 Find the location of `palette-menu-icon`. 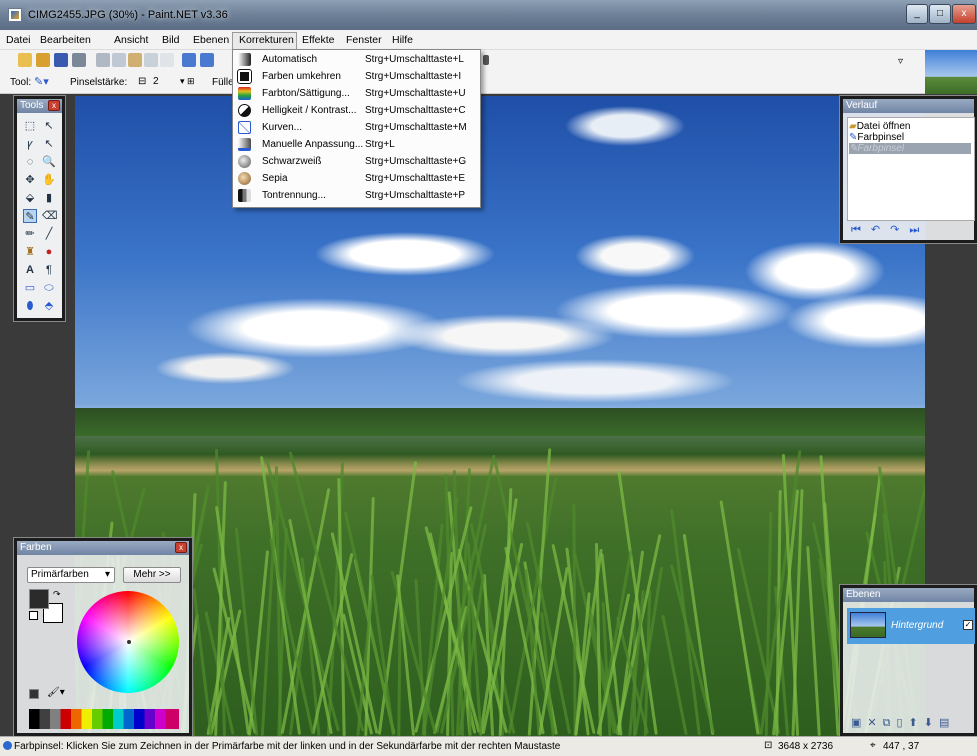

palette-menu-icon is located at coordinates (34, 694).